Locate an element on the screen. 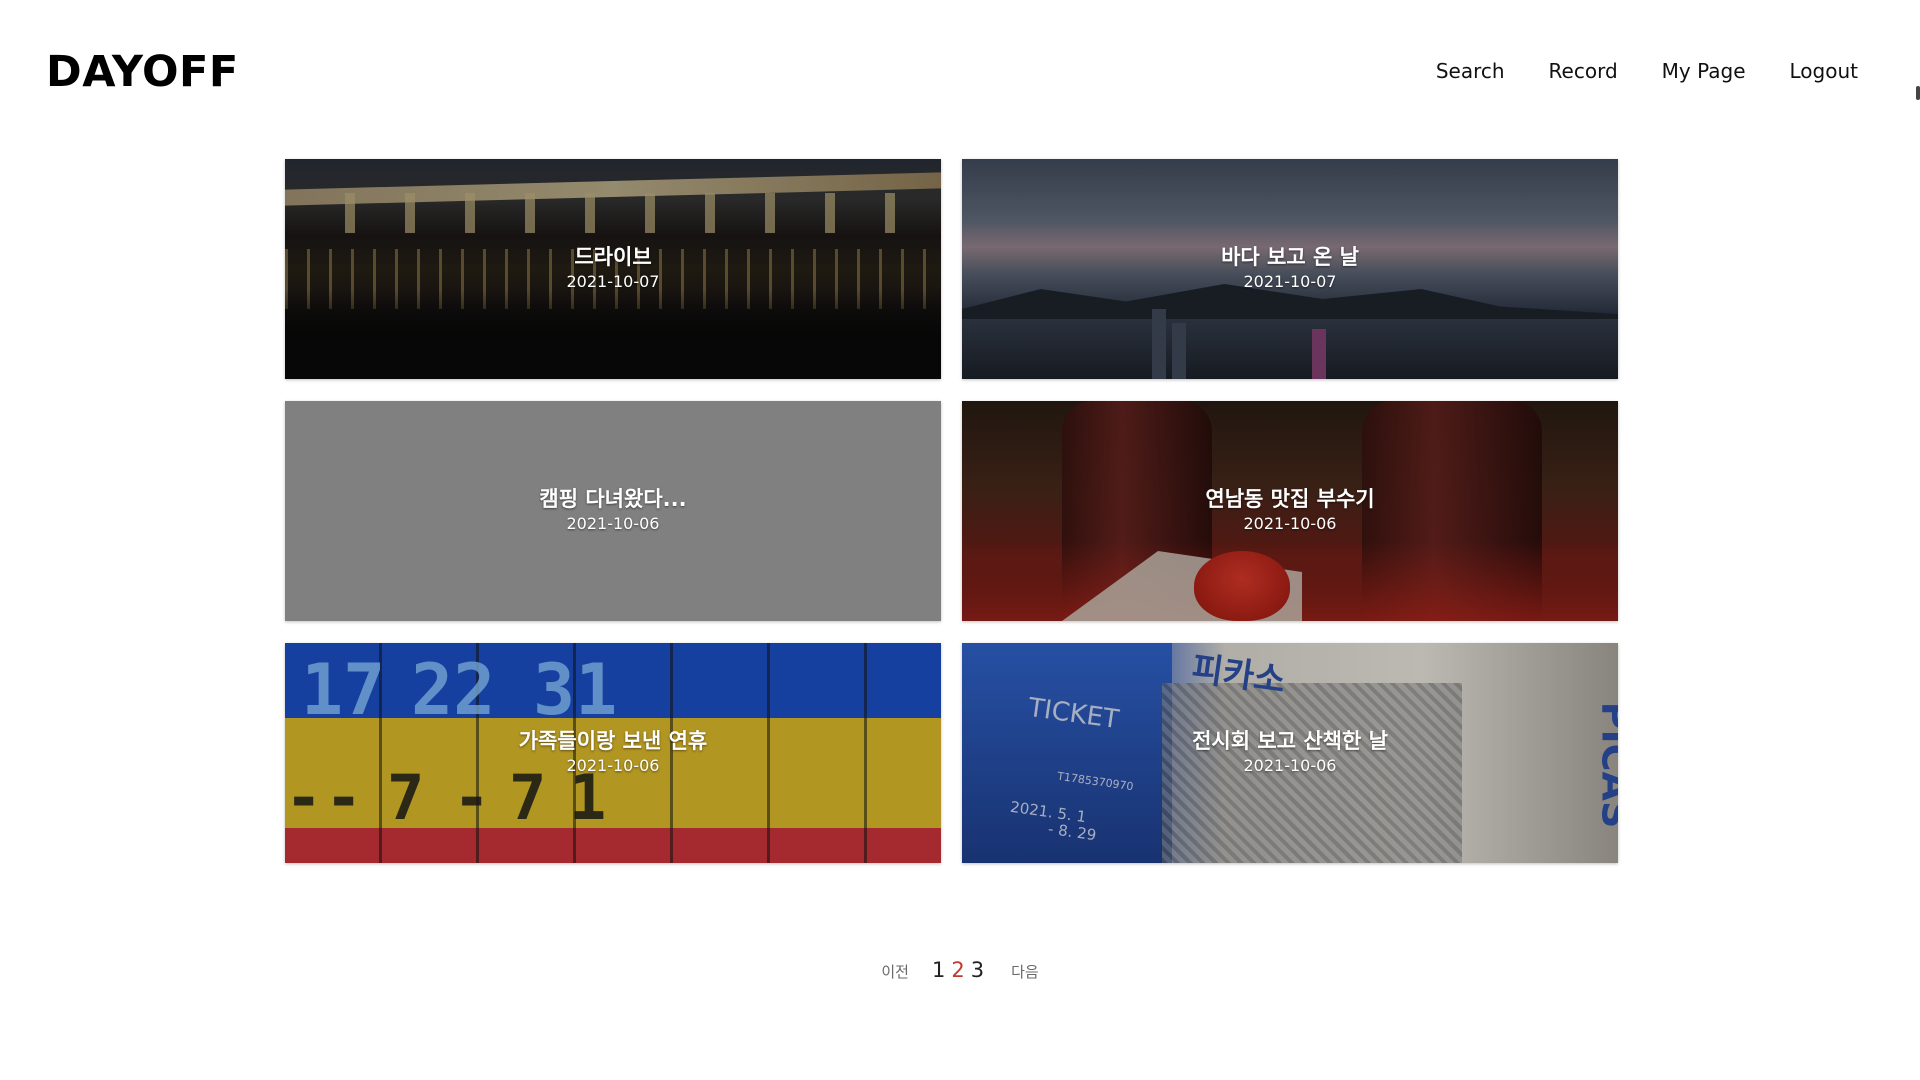 The width and height of the screenshot is (1920, 1080). page-link-3: 3 is located at coordinates (977, 970).